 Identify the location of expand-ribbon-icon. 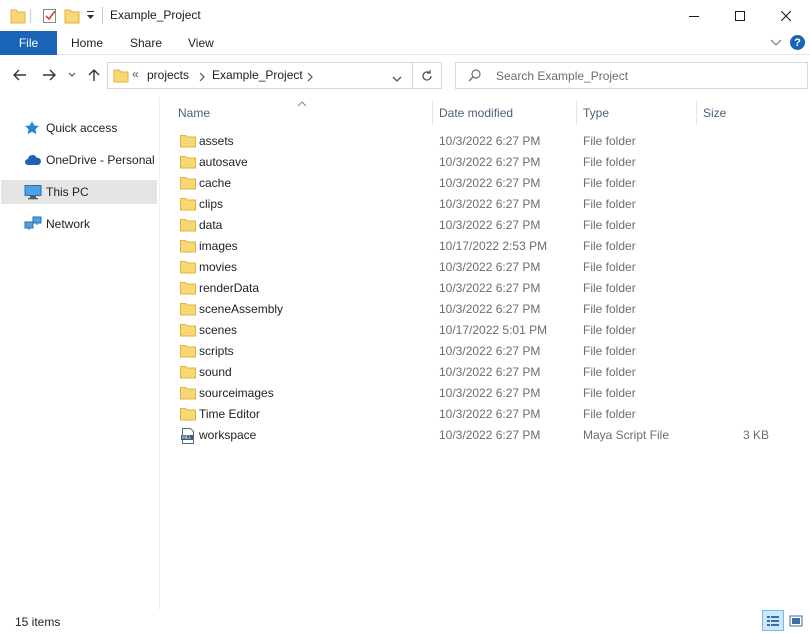
(776, 43).